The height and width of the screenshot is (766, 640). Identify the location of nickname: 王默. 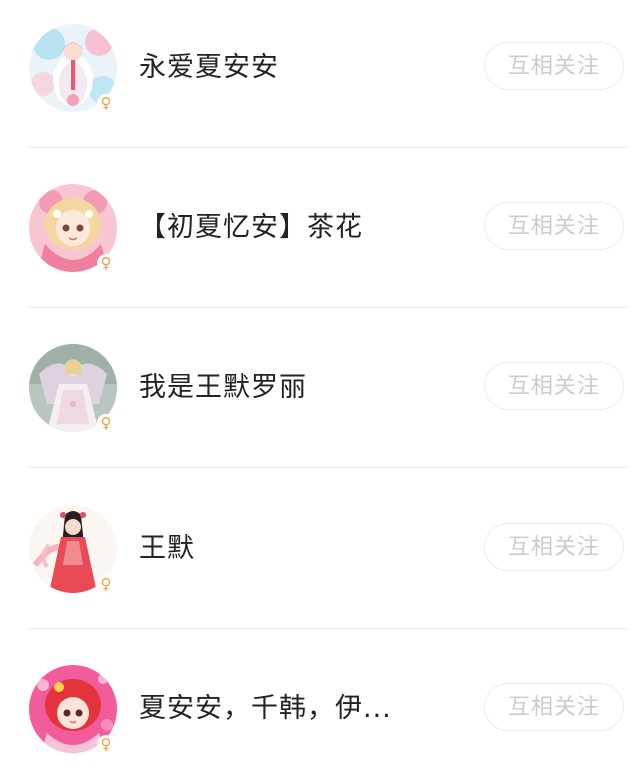
(167, 549).